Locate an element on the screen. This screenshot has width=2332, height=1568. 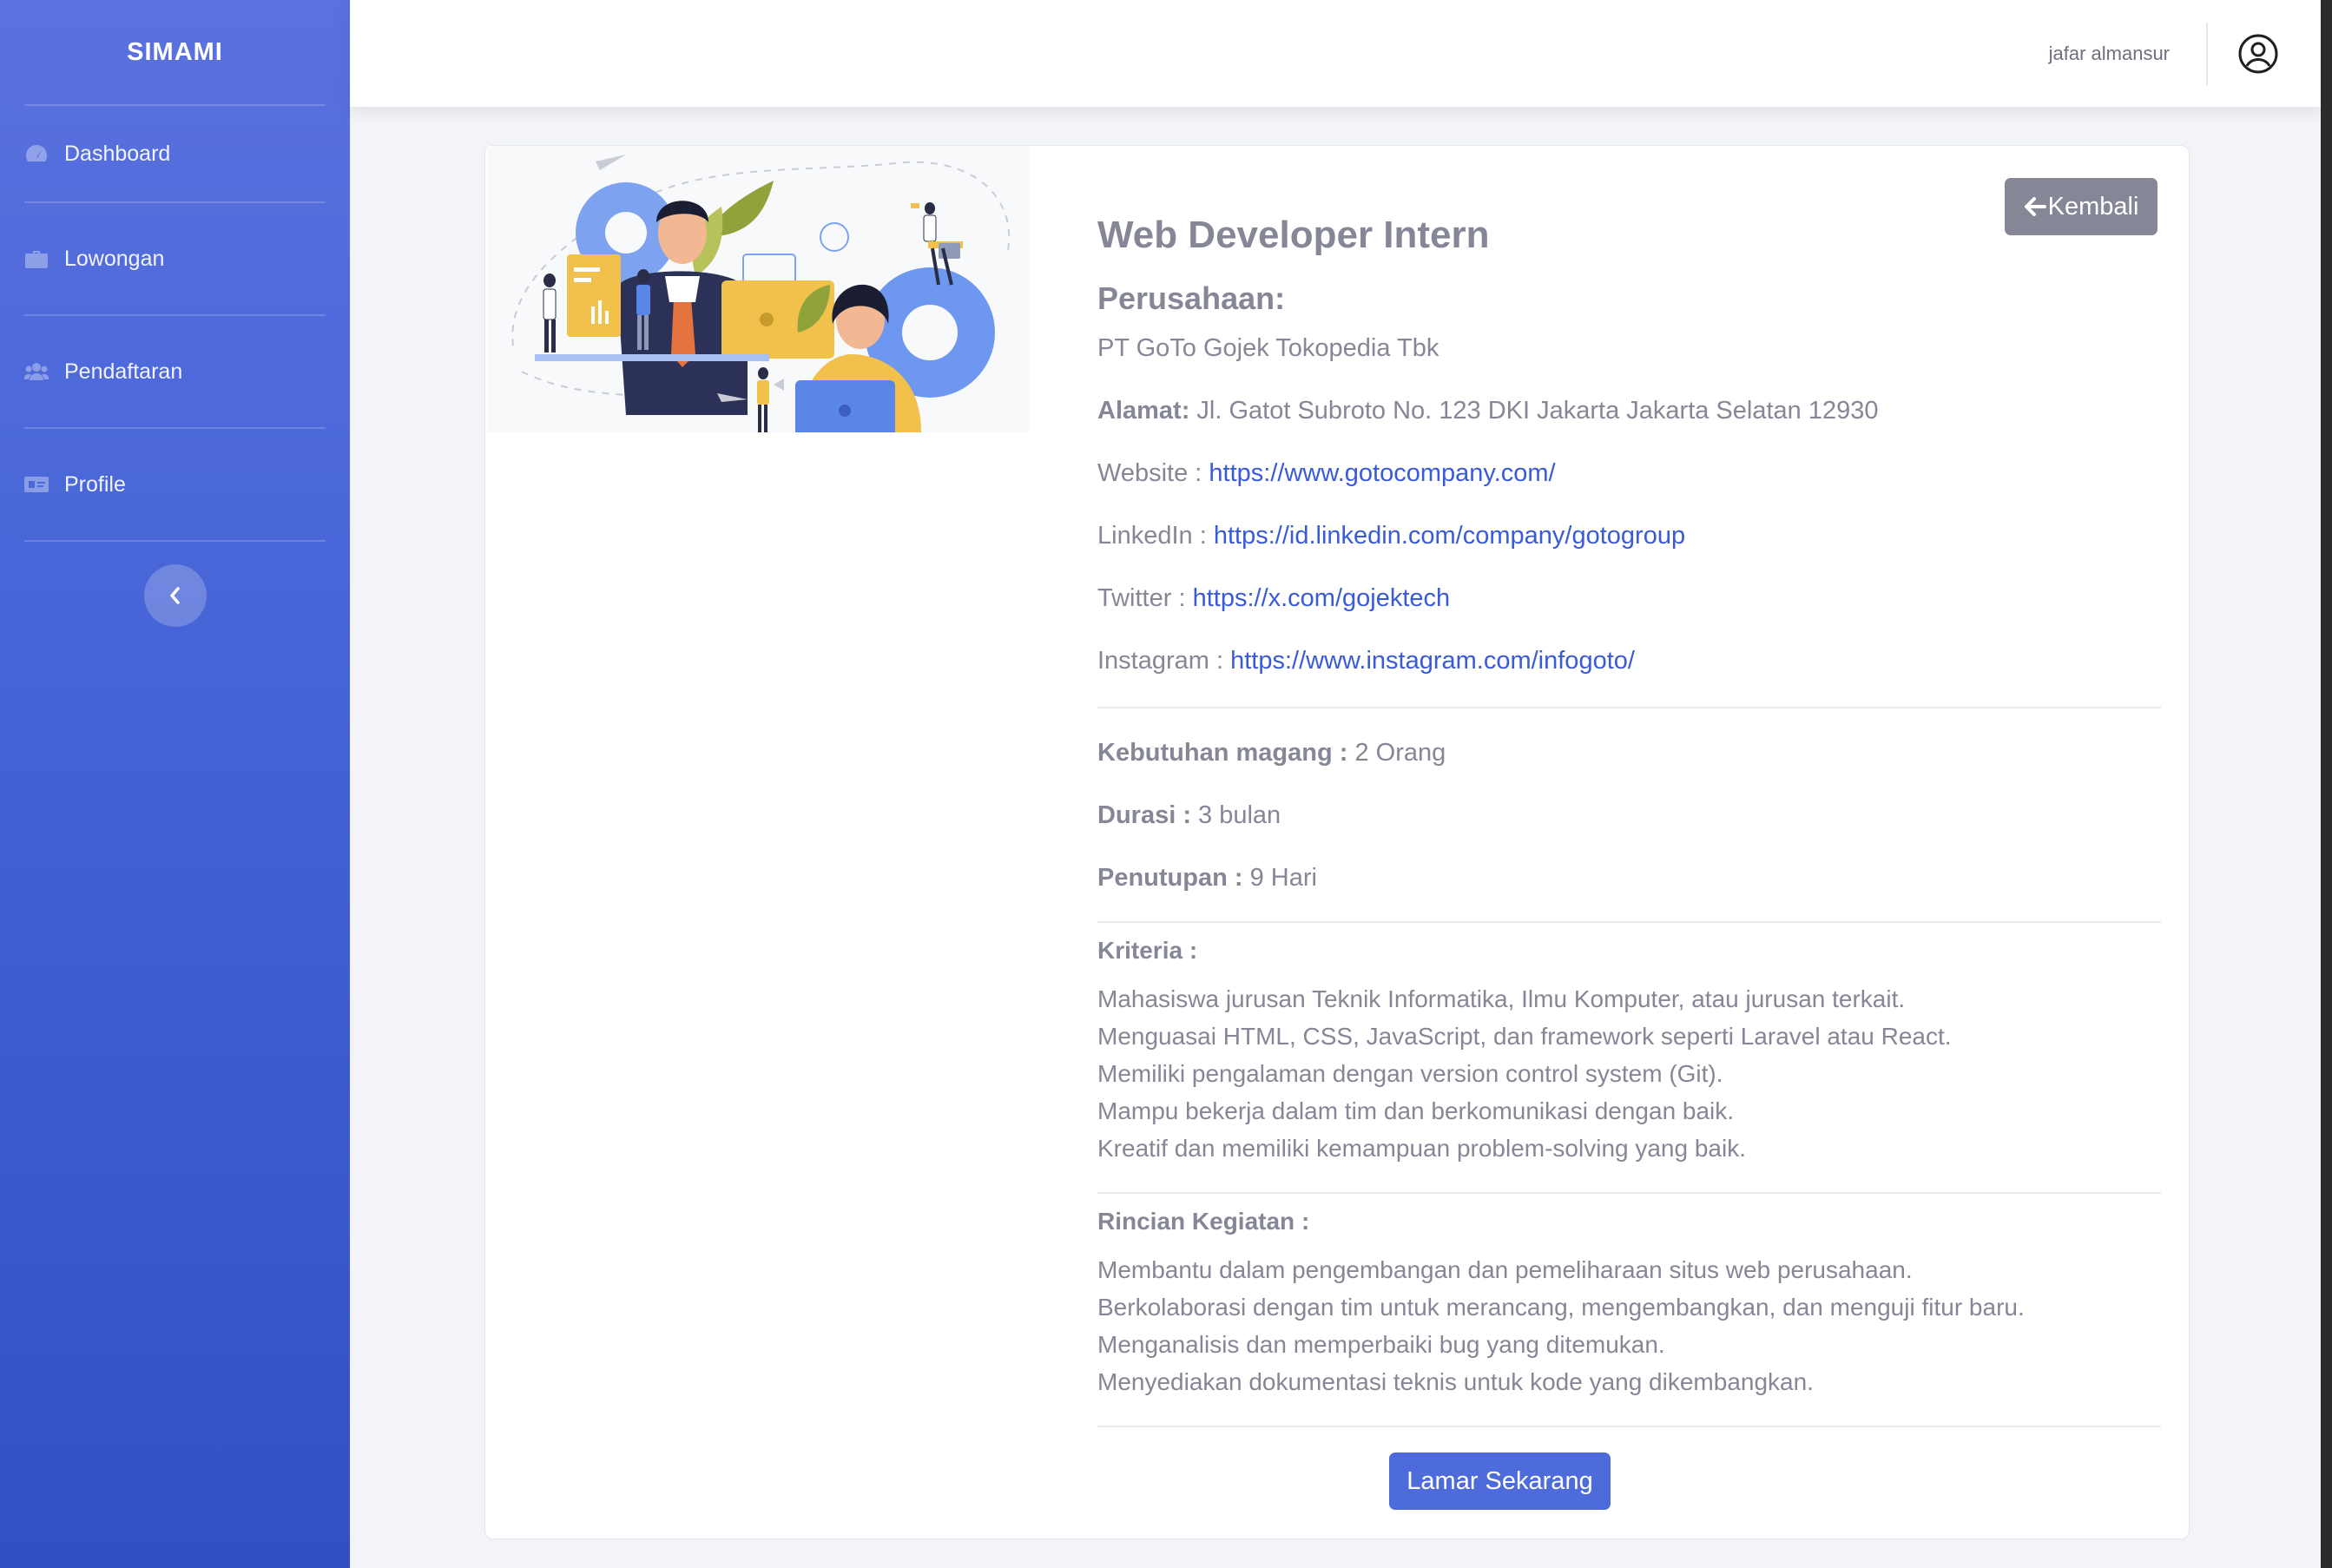
duration-value: 3 bulan is located at coordinates (1239, 815).